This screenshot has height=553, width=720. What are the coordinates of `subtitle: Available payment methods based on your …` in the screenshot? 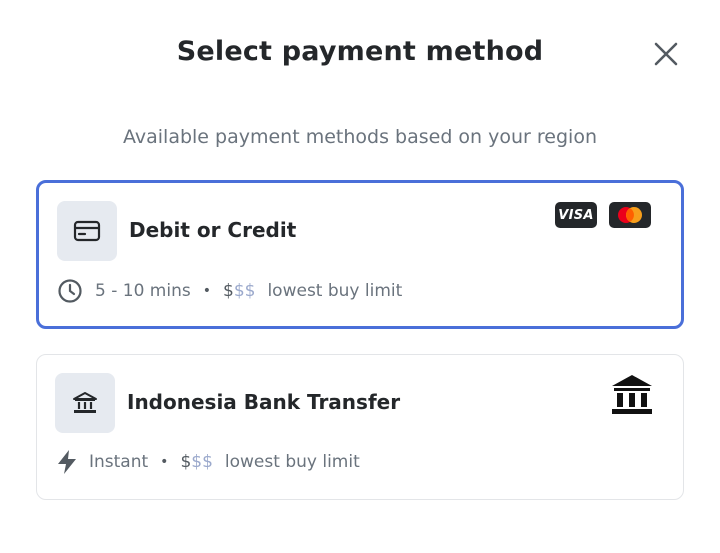 It's located at (360, 137).